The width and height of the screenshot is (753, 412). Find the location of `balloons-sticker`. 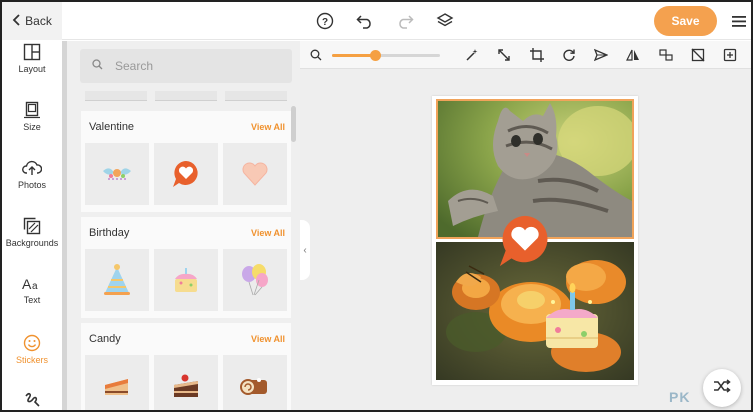

balloons-sticker is located at coordinates (255, 280).